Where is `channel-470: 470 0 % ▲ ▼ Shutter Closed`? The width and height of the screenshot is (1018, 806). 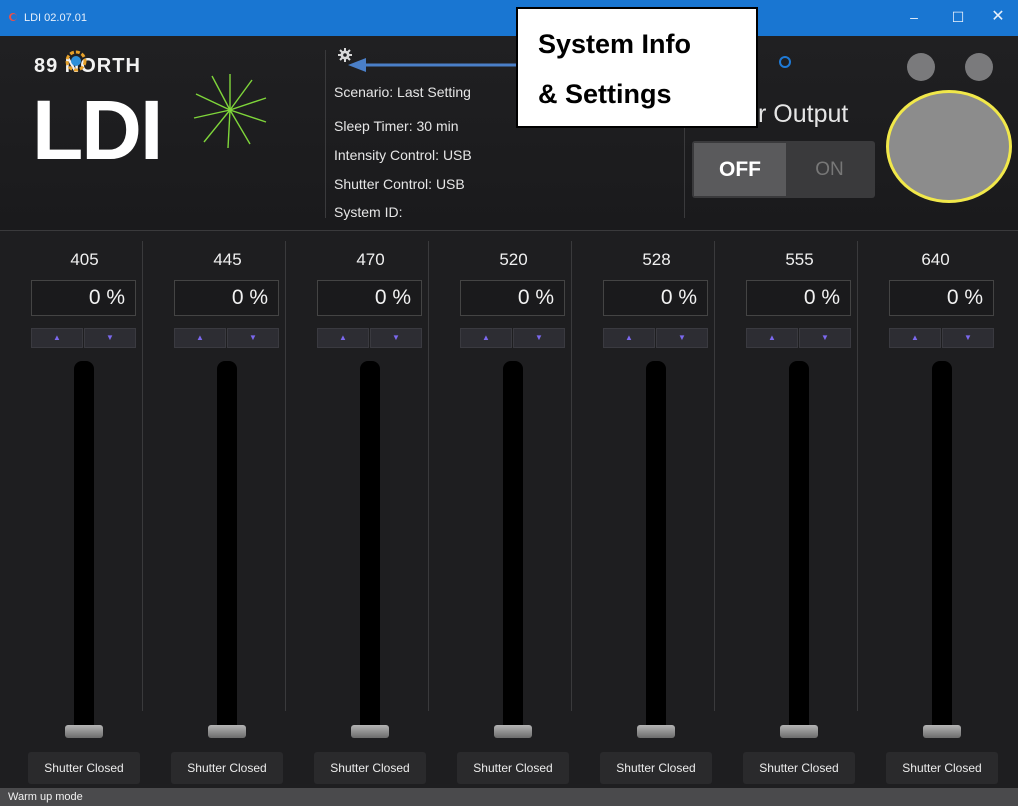 channel-470: 470 0 % ▲ ▼ Shutter Closed is located at coordinates (357, 510).